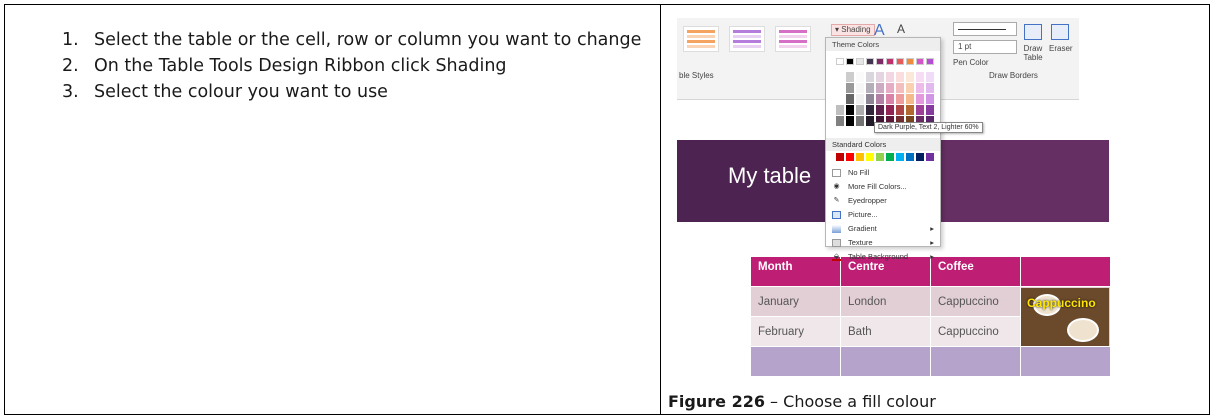  I want to click on shading-label: Shading, so click(856, 29).